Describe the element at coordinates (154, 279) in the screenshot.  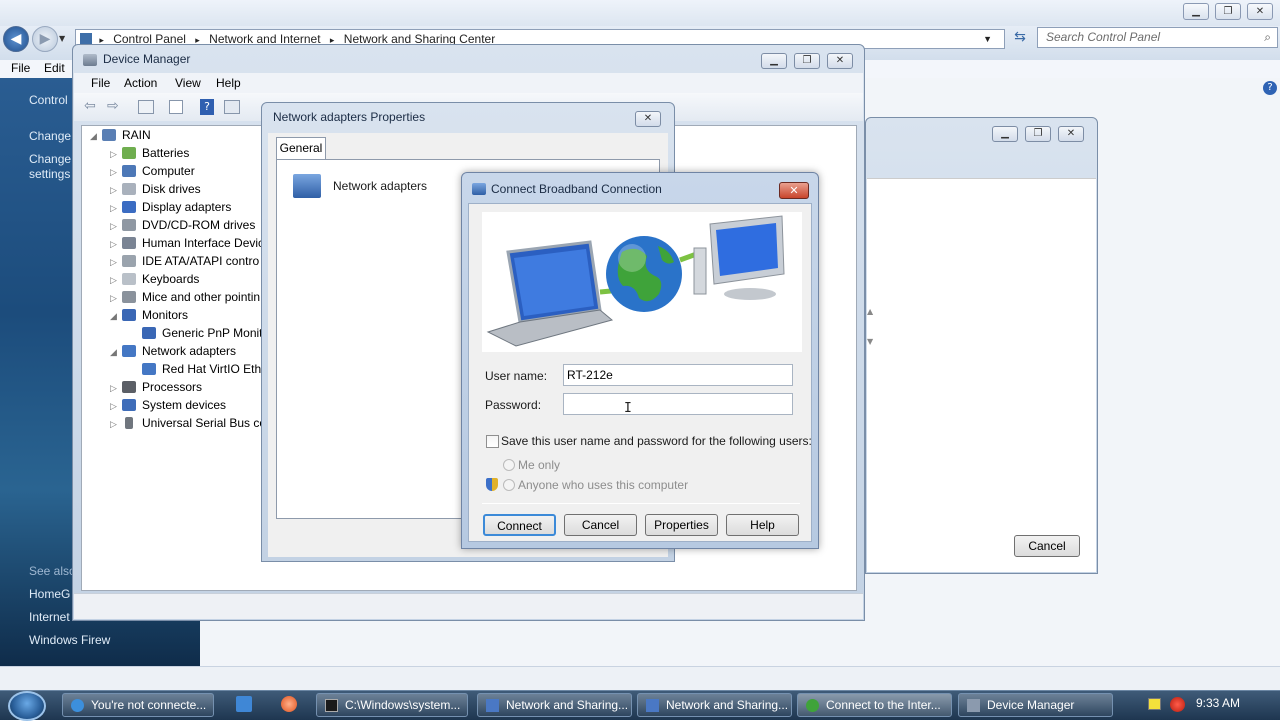
I see `tree-node-keyboards: ▷ Keyboards` at that location.